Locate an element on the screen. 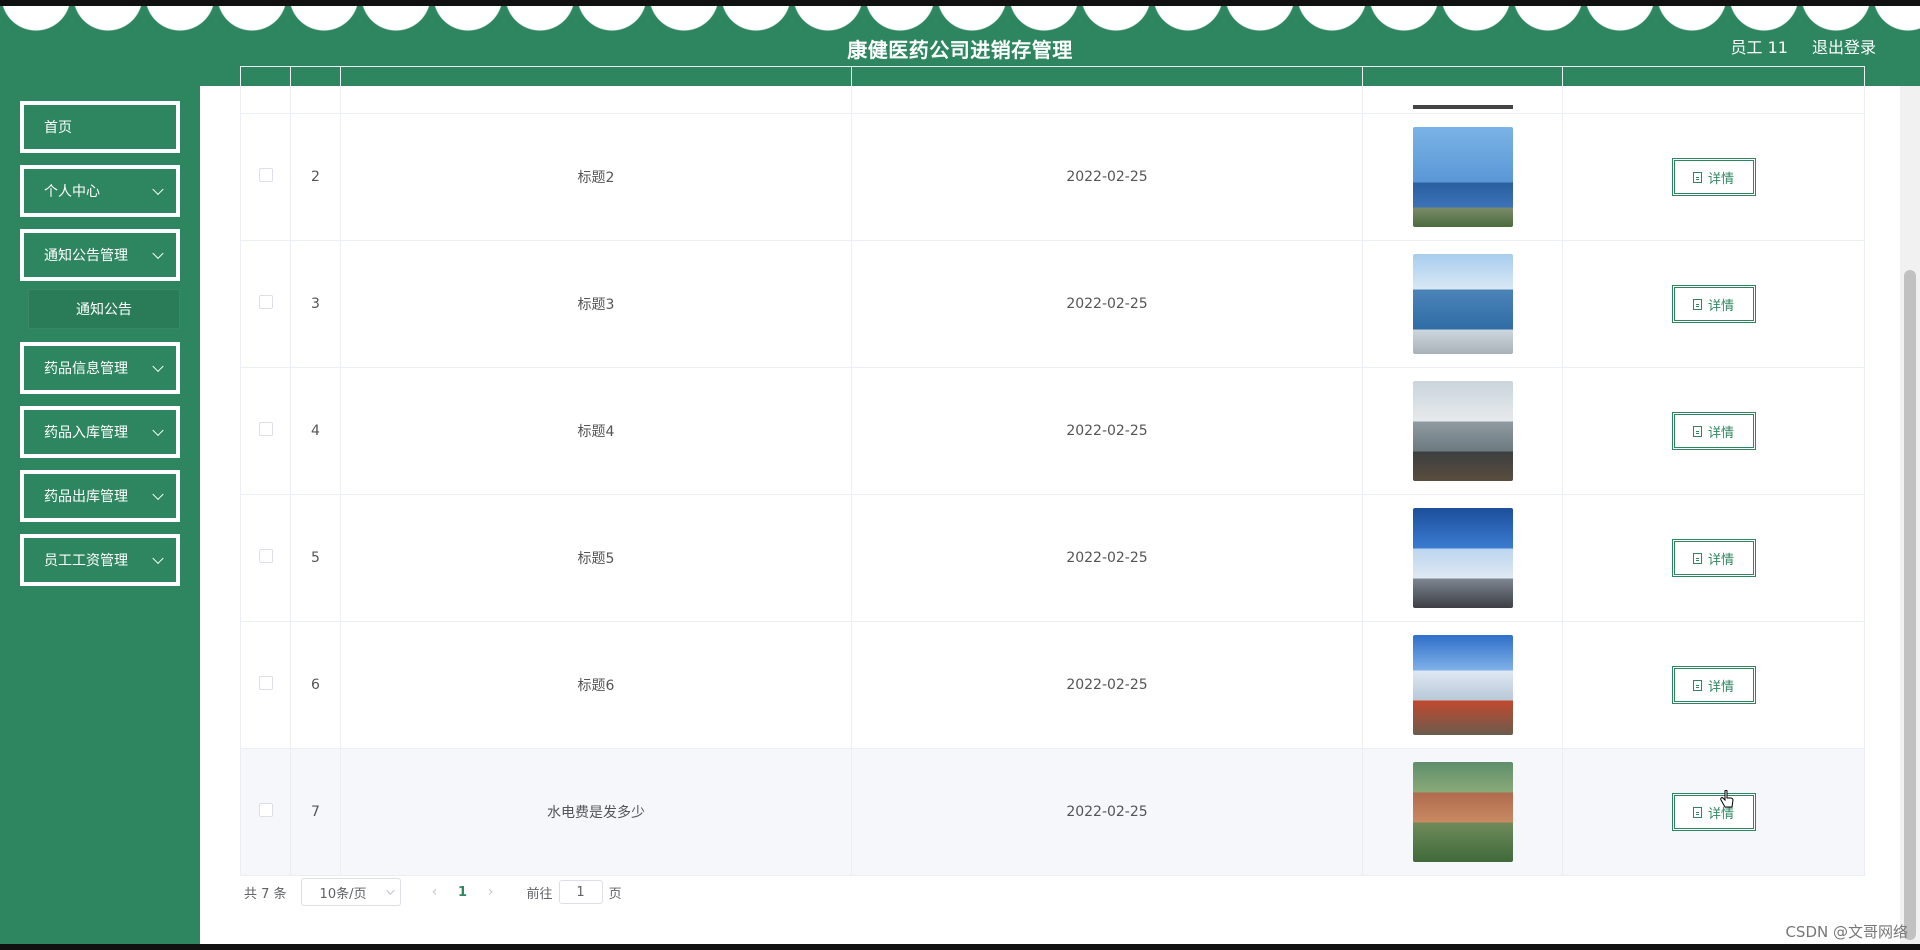 The height and width of the screenshot is (950, 1920). table-row: 2 标题2 2022-02-25 详情 is located at coordinates (1052, 177).